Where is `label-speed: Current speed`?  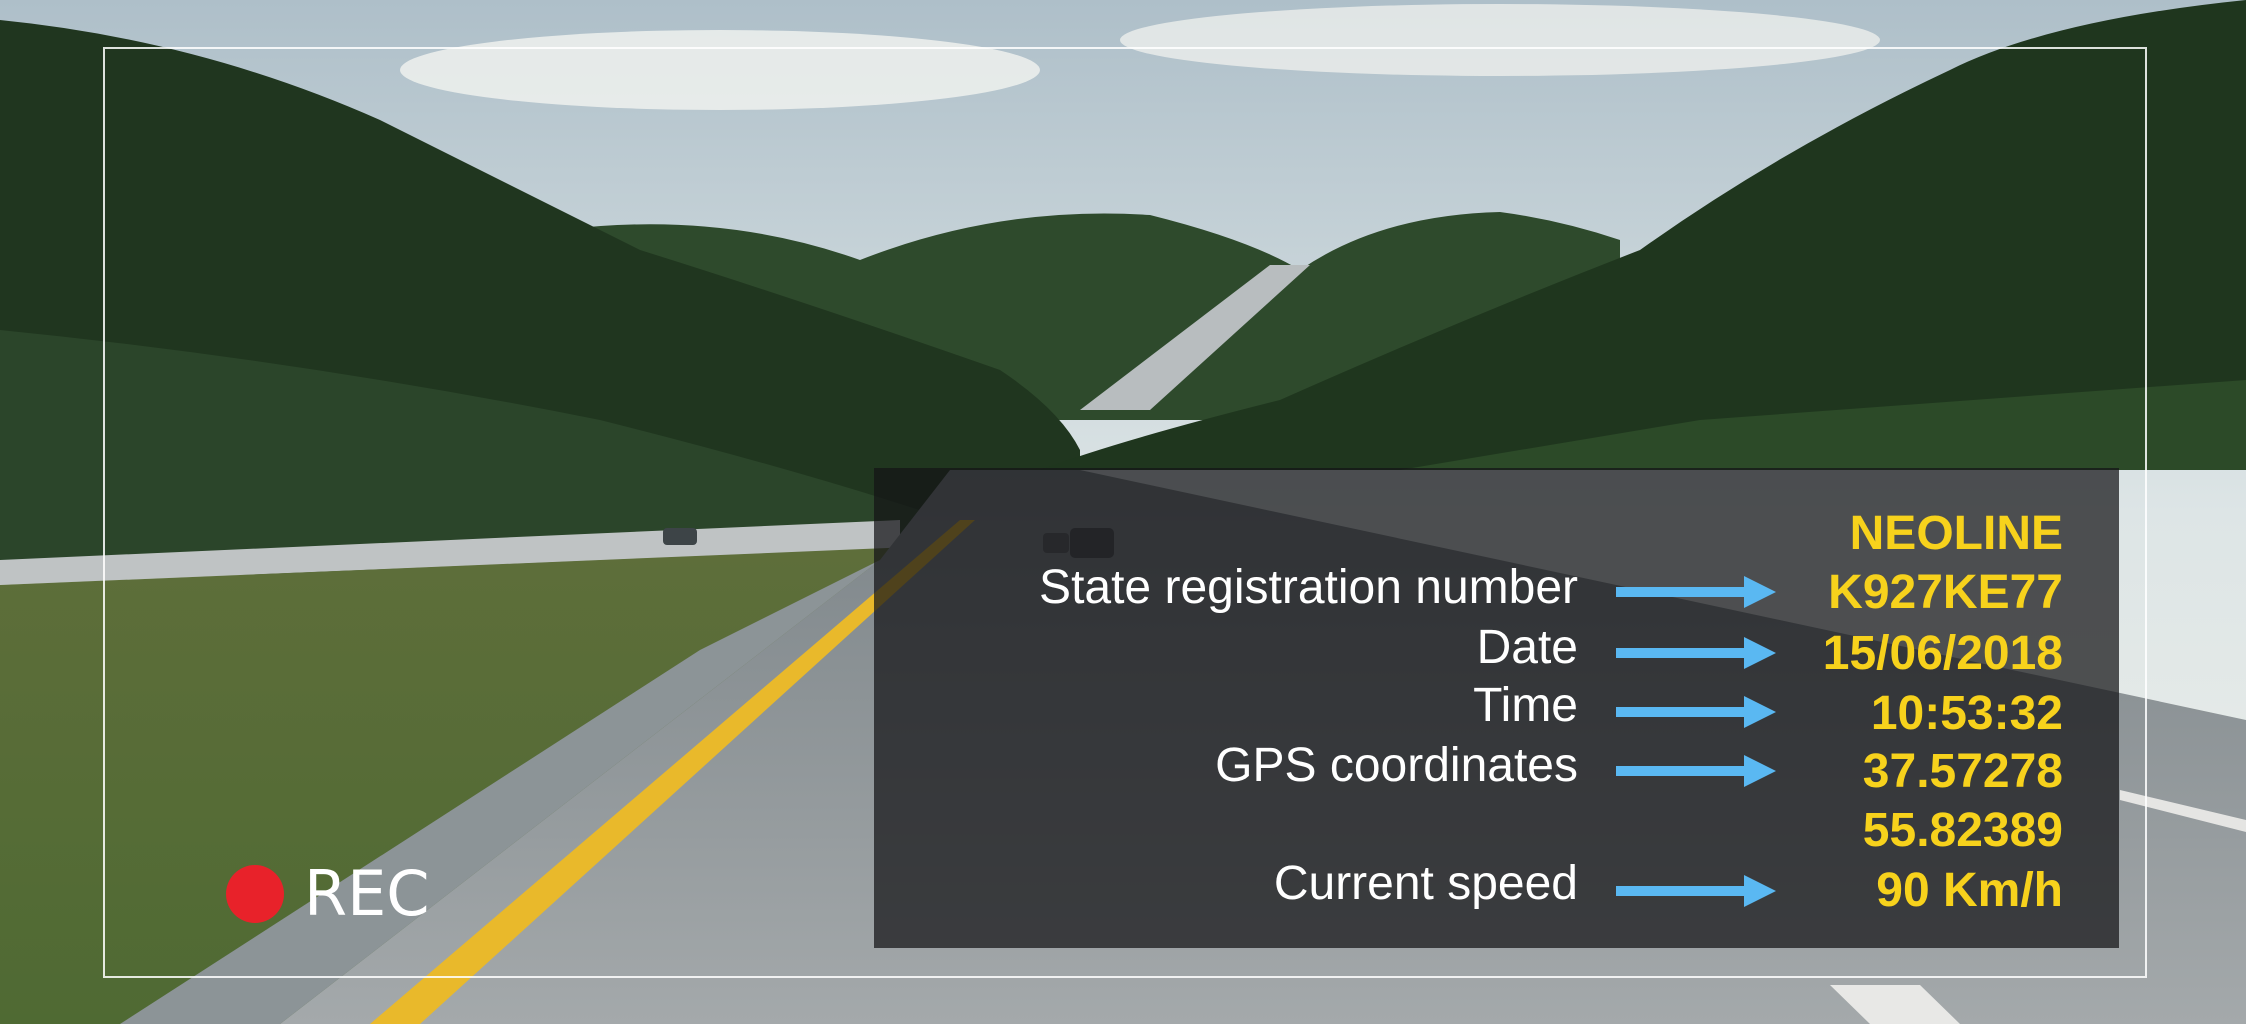 label-speed: Current speed is located at coordinates (1425, 883).